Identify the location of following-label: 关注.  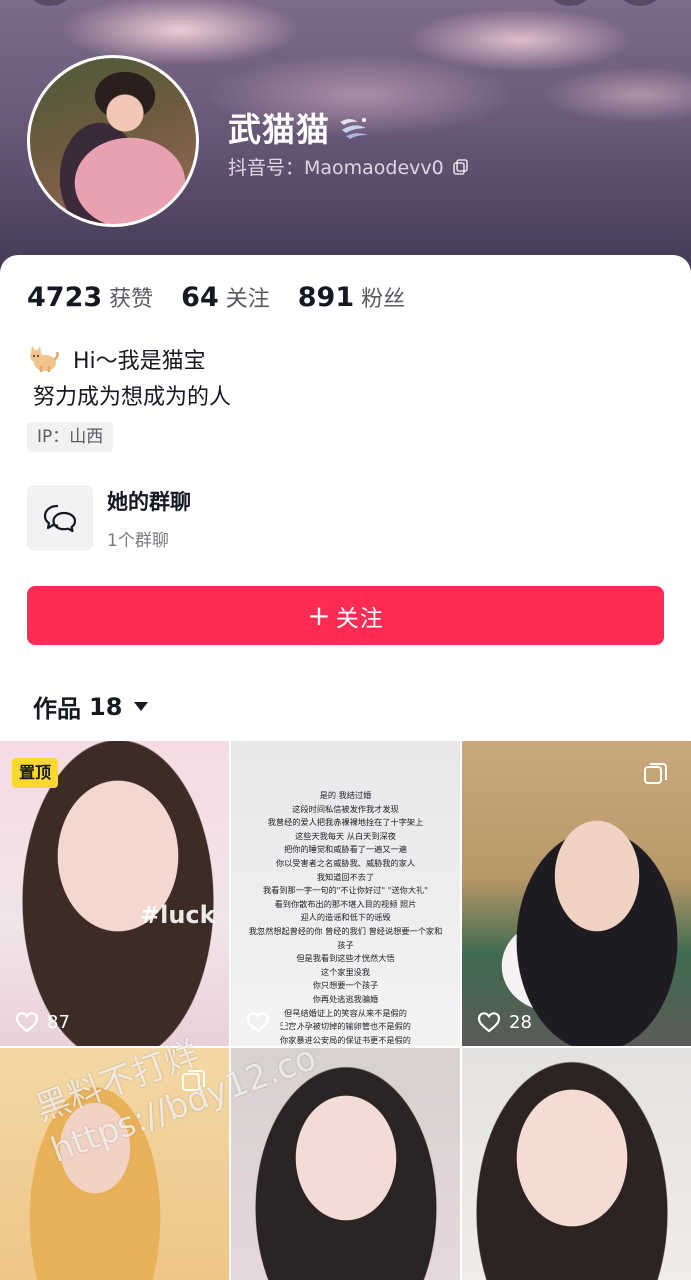
(247, 299).